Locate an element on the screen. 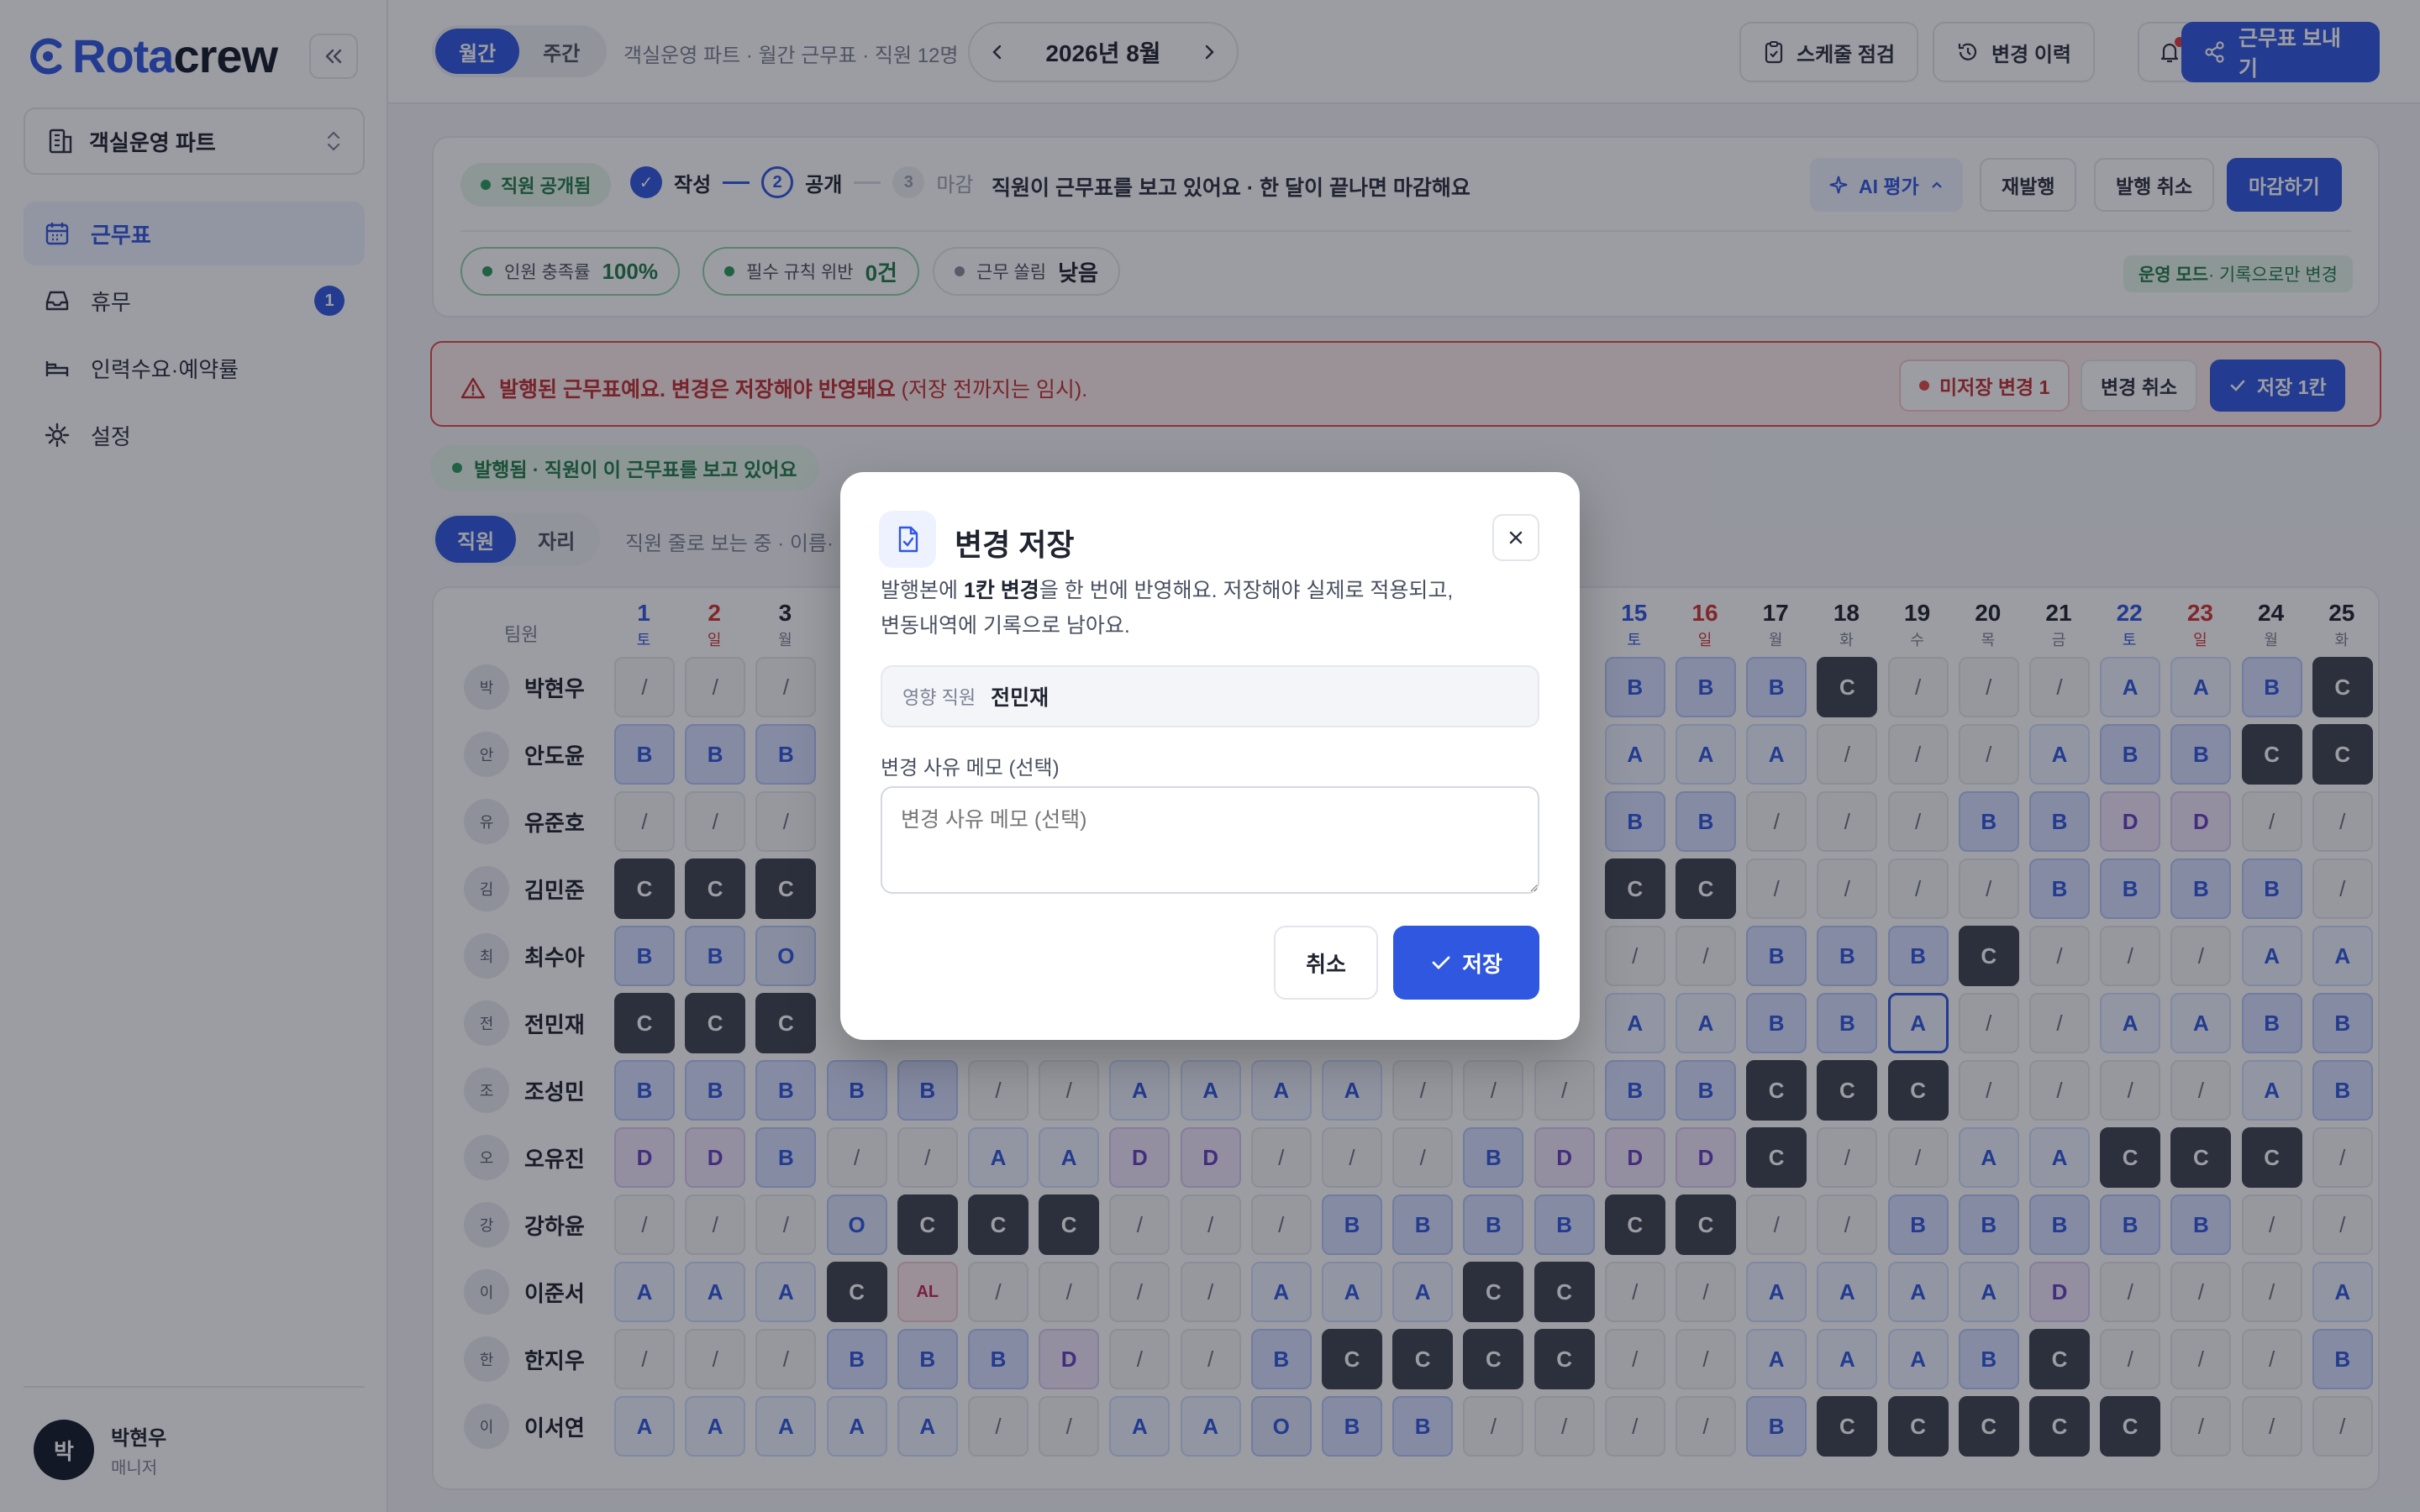  close-icon is located at coordinates (1516, 537).